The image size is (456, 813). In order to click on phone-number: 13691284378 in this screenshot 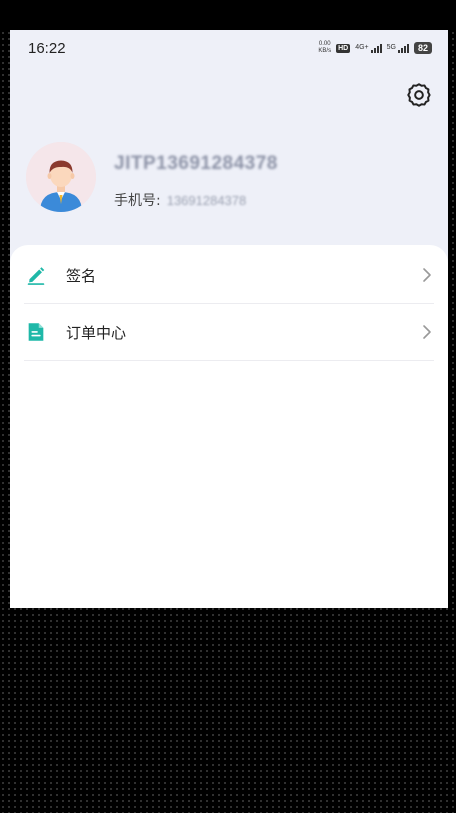, I will do `click(206, 200)`.